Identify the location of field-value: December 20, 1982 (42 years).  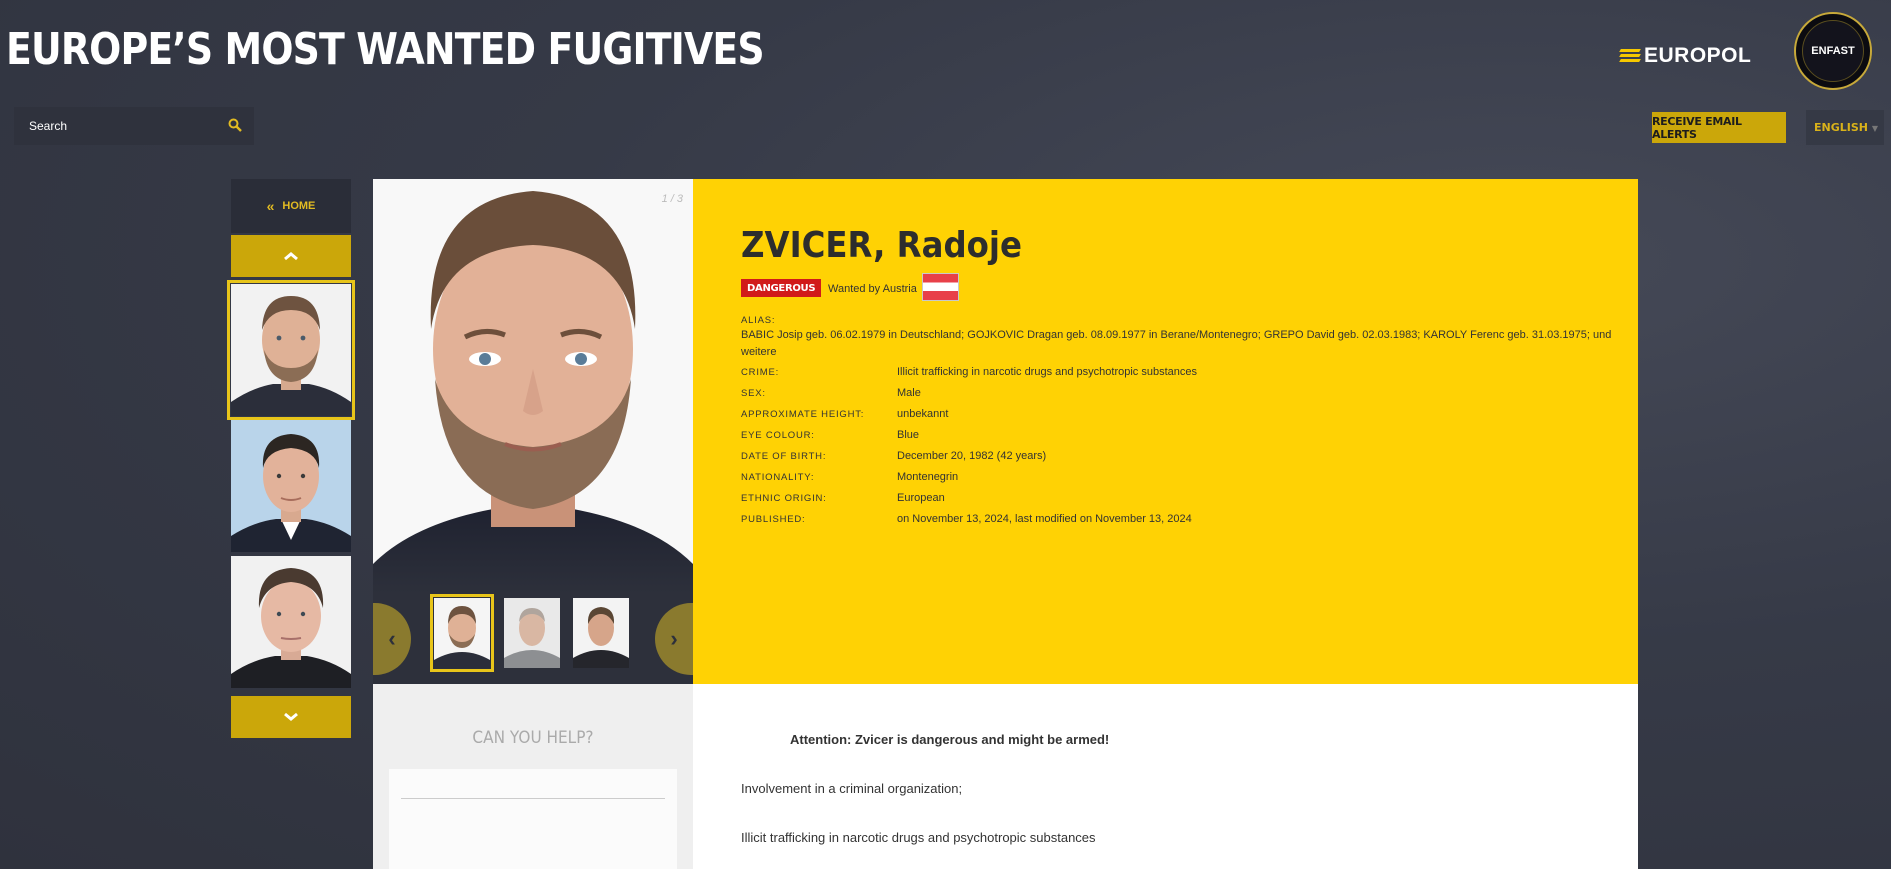
(972, 456).